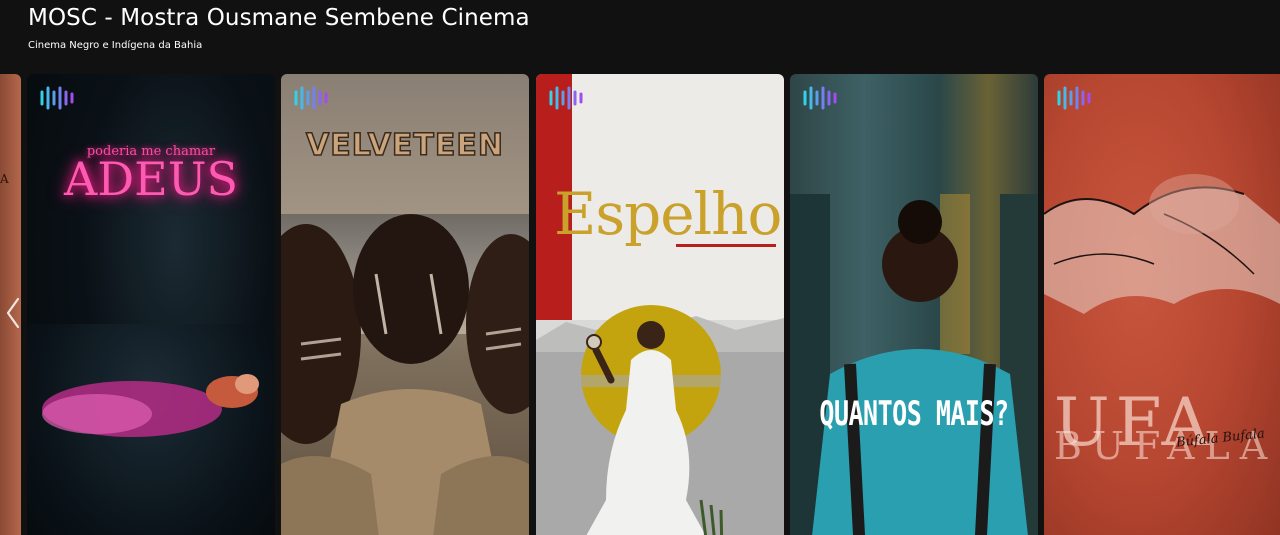  What do you see at coordinates (726, 245) in the screenshot?
I see `poster-underline` at bounding box center [726, 245].